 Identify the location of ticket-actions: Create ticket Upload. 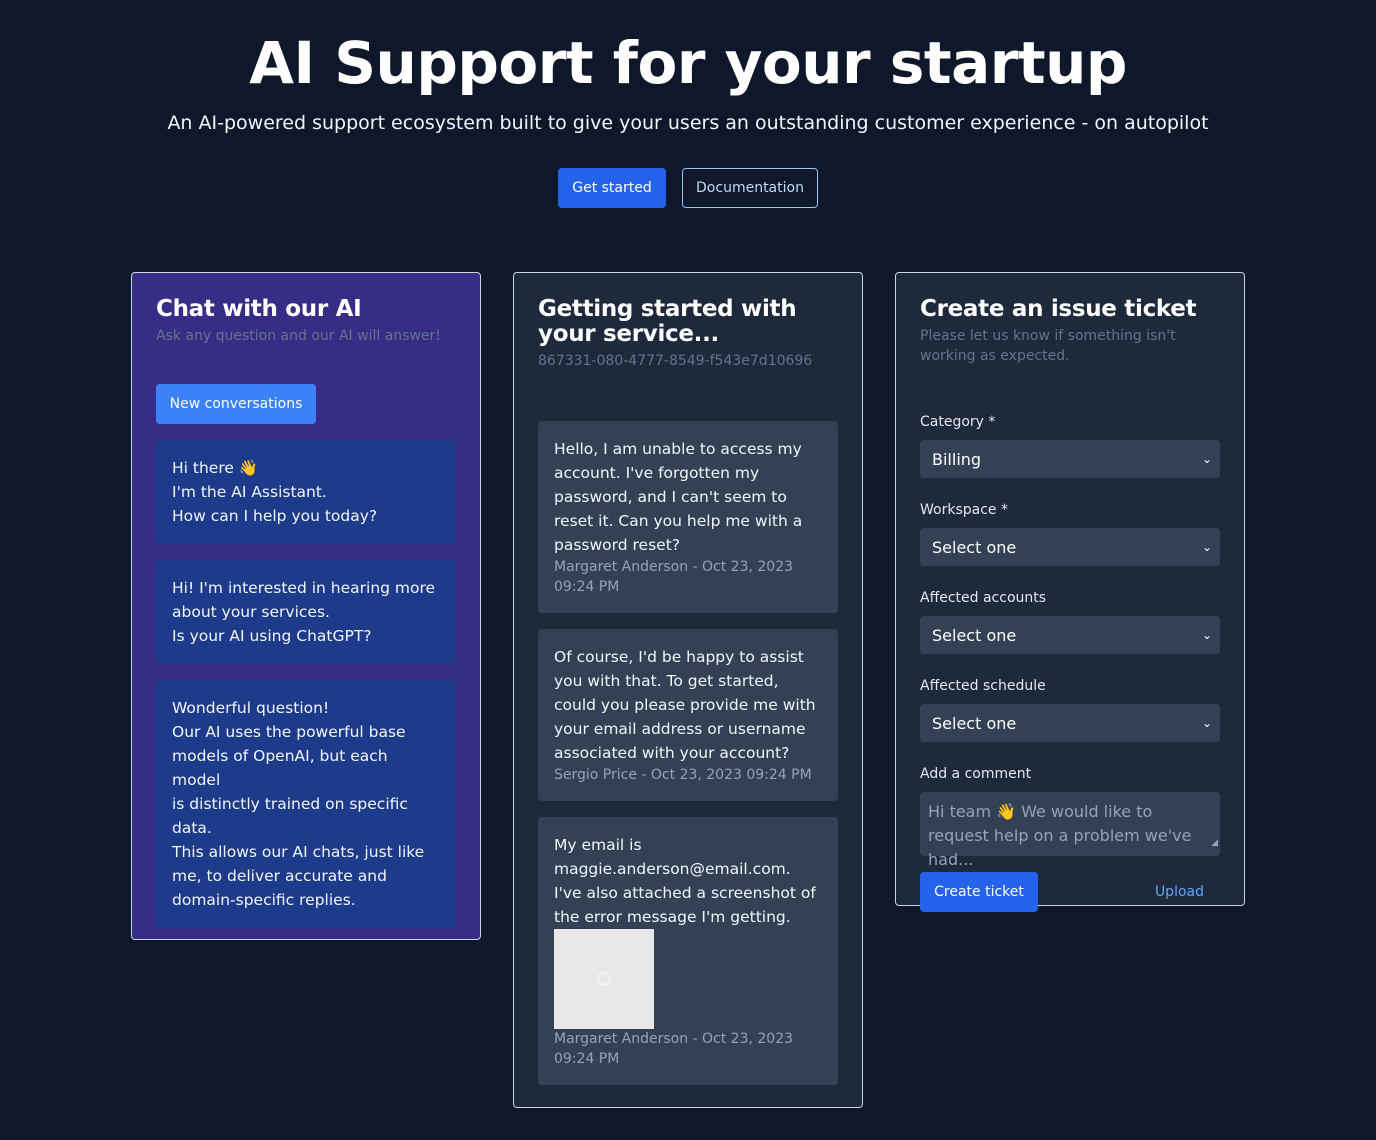
(1070, 892).